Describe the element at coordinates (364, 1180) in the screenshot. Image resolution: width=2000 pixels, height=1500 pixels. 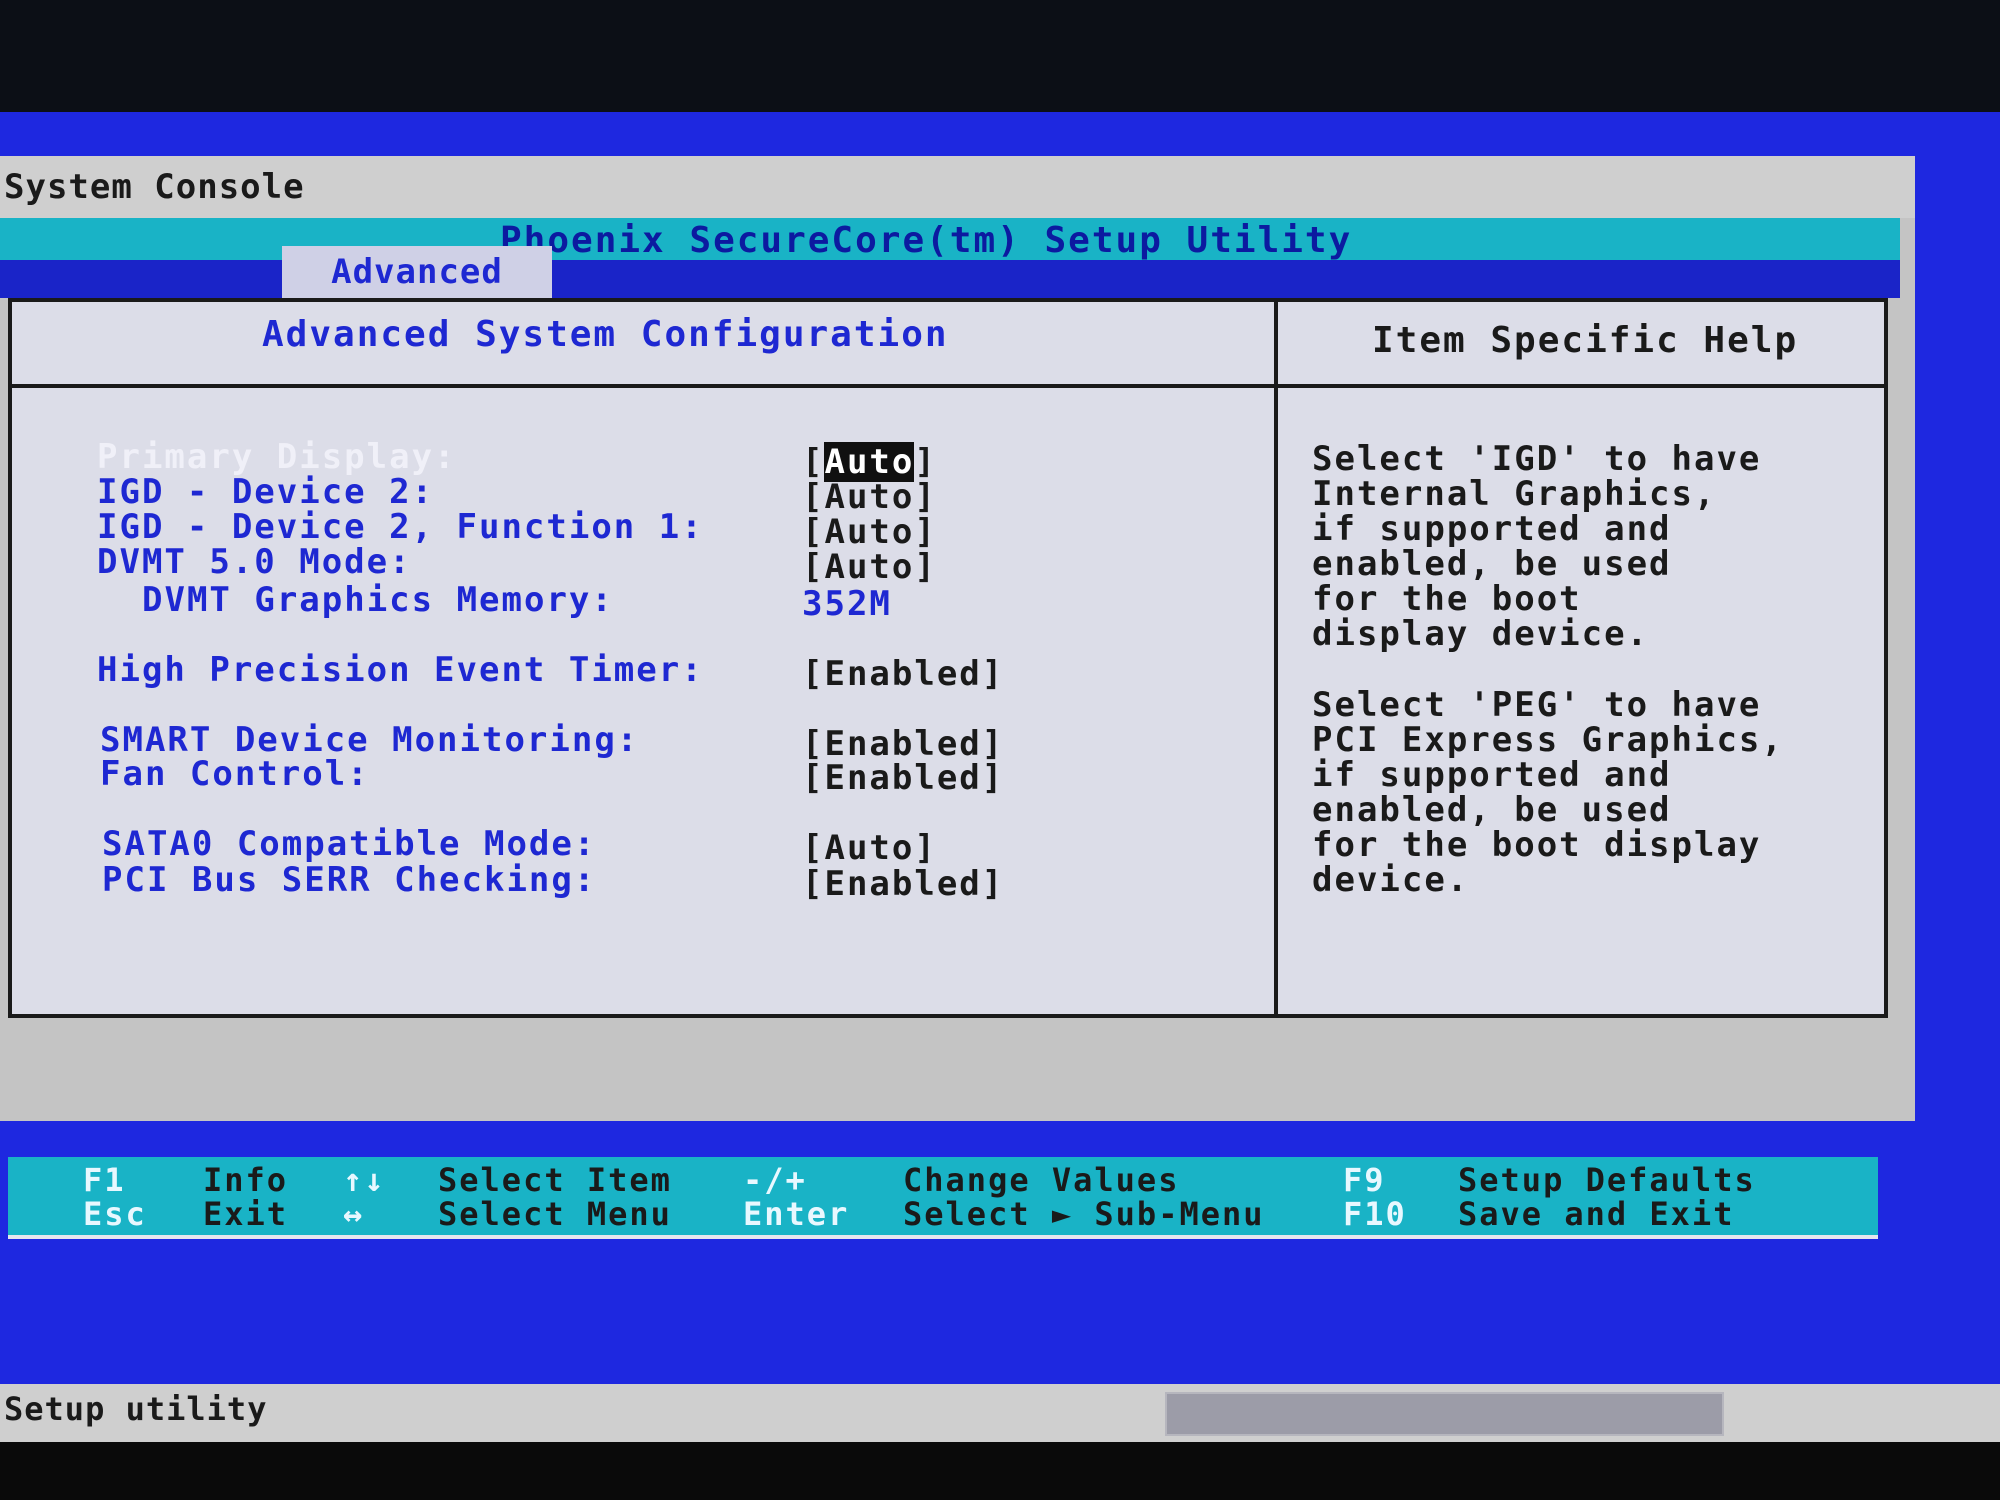
I see `key-updown-icon: ↑↓` at that location.